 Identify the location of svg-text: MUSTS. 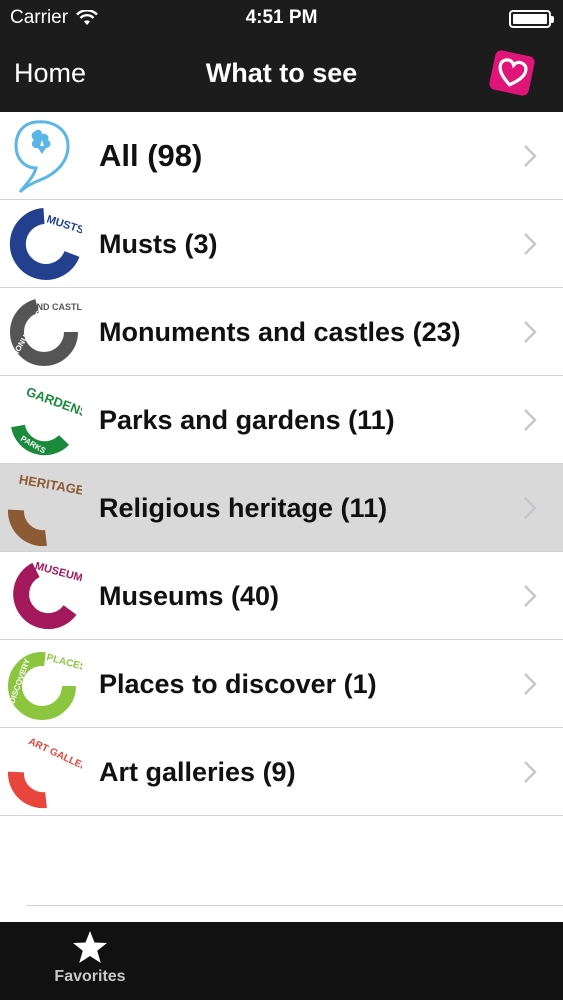
(63, 224).